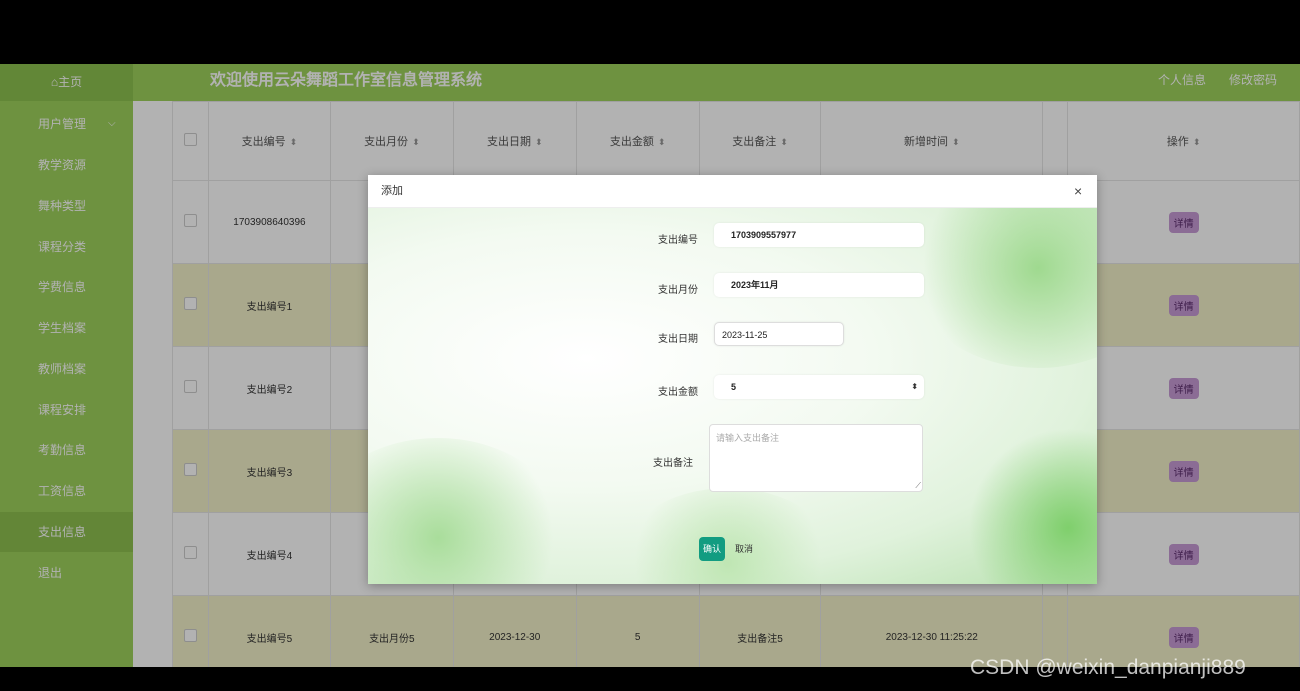 The height and width of the screenshot is (691, 1300). What do you see at coordinates (819, 387) in the screenshot?
I see `expense-amount-input: 5 ⬍` at bounding box center [819, 387].